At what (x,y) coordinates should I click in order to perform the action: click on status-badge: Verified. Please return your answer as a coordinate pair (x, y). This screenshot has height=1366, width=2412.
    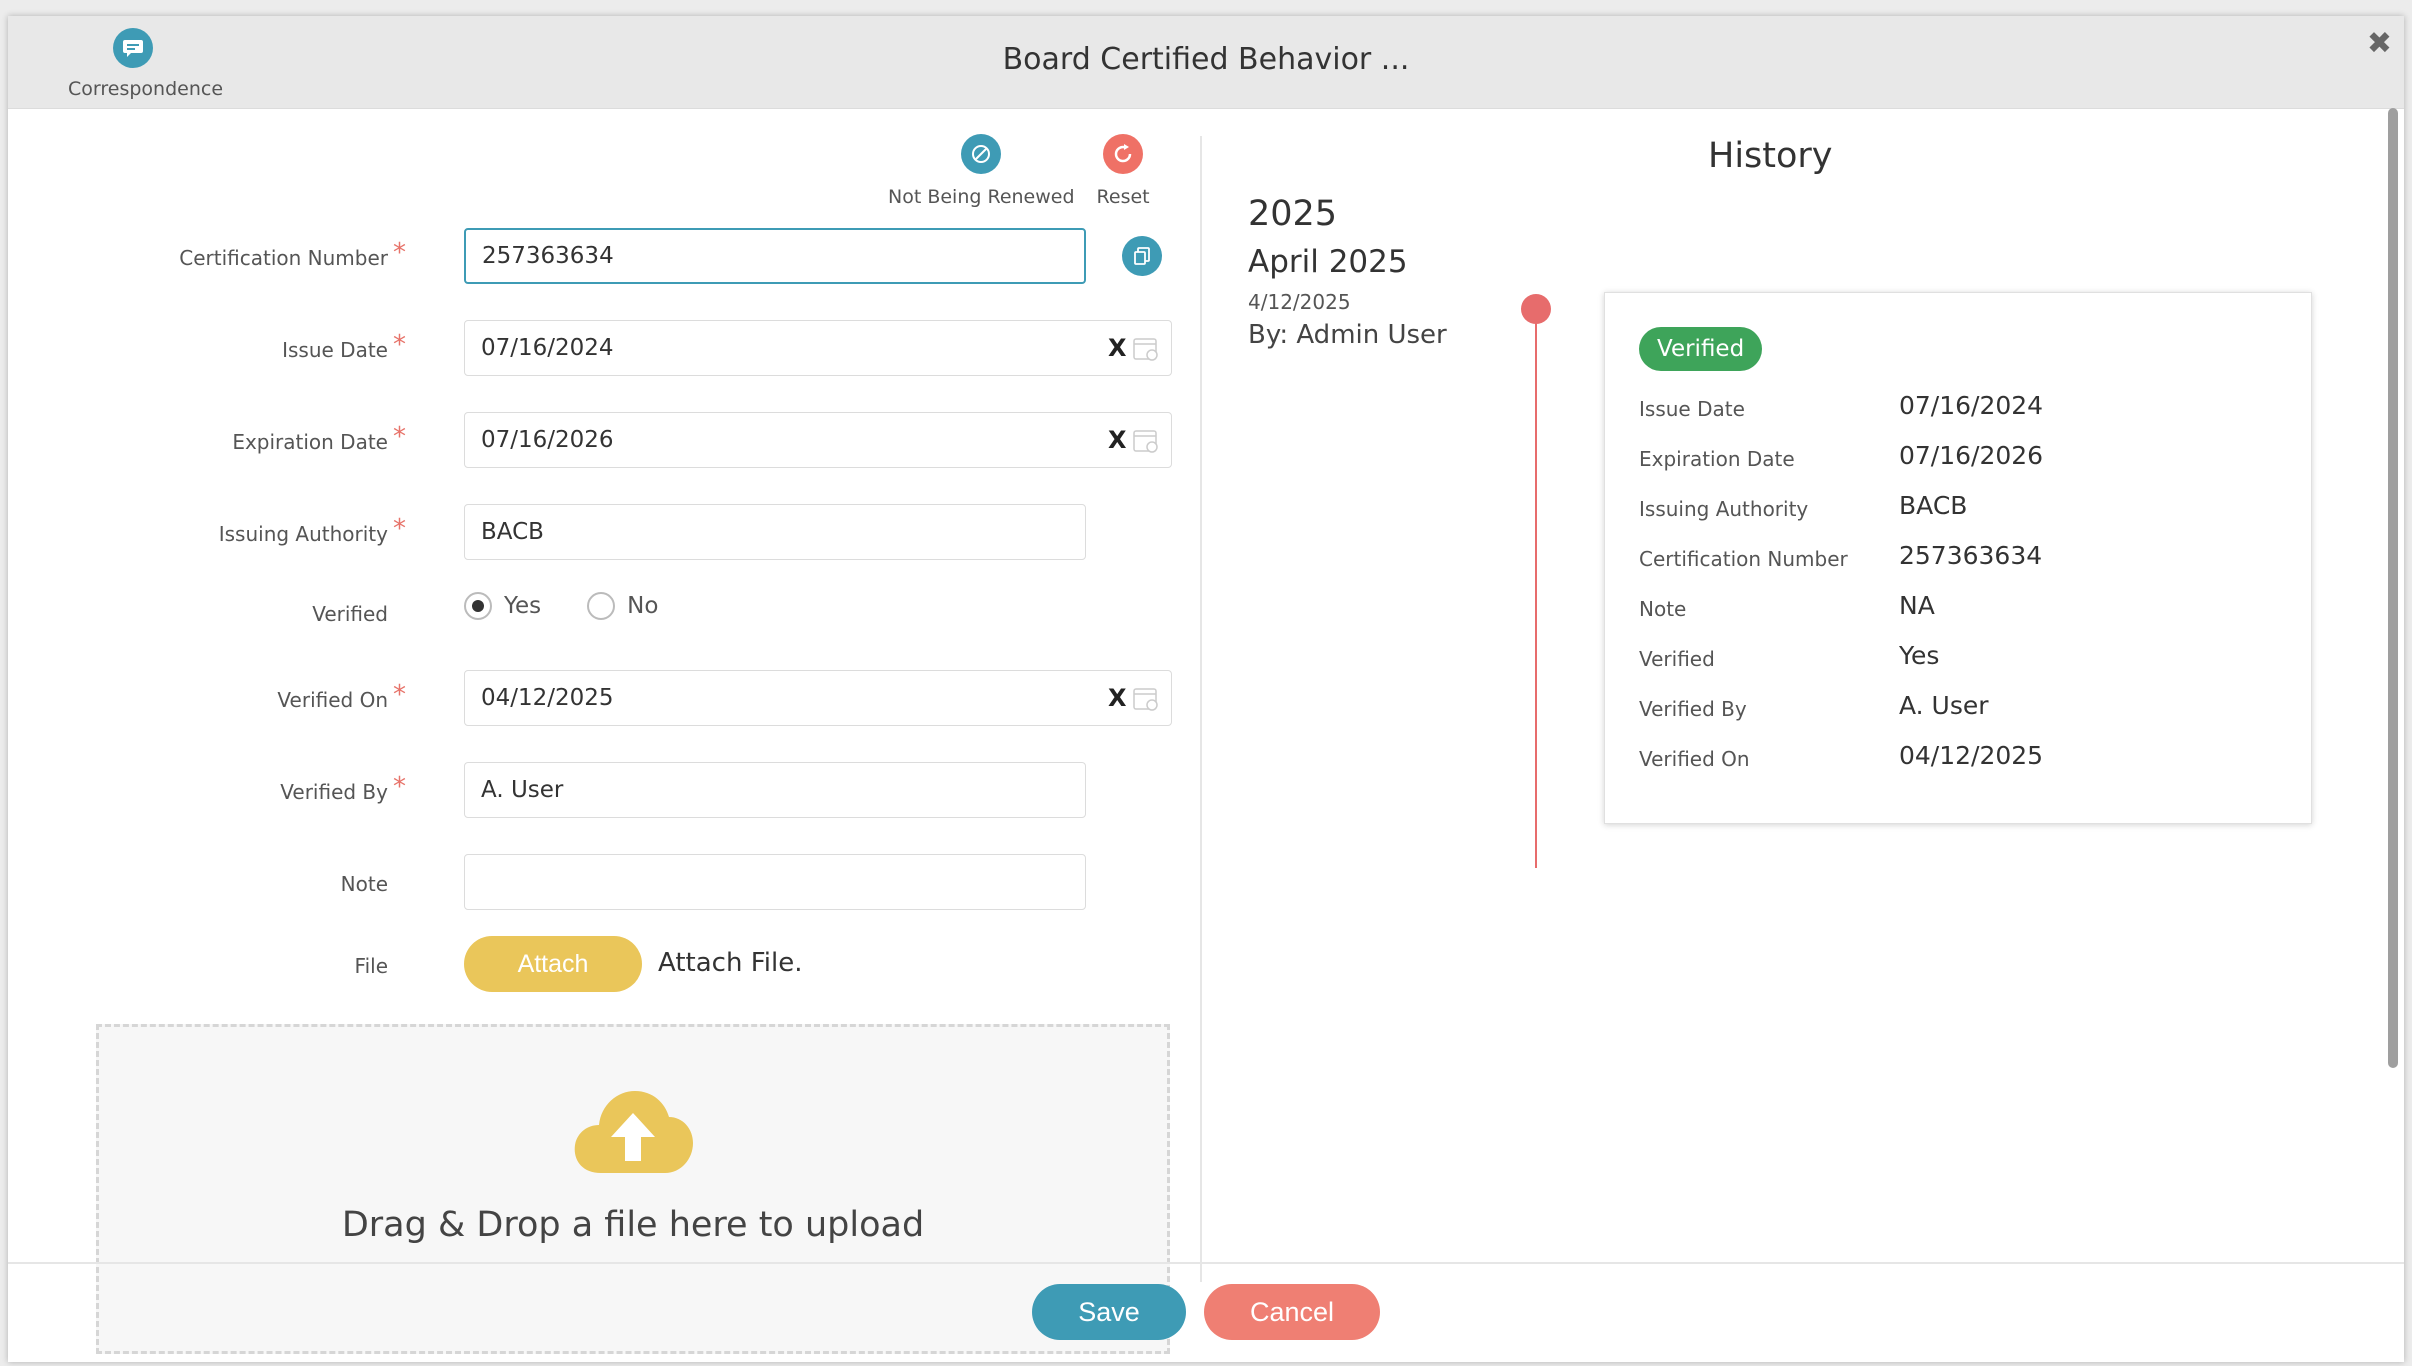
    Looking at the image, I should click on (1701, 349).